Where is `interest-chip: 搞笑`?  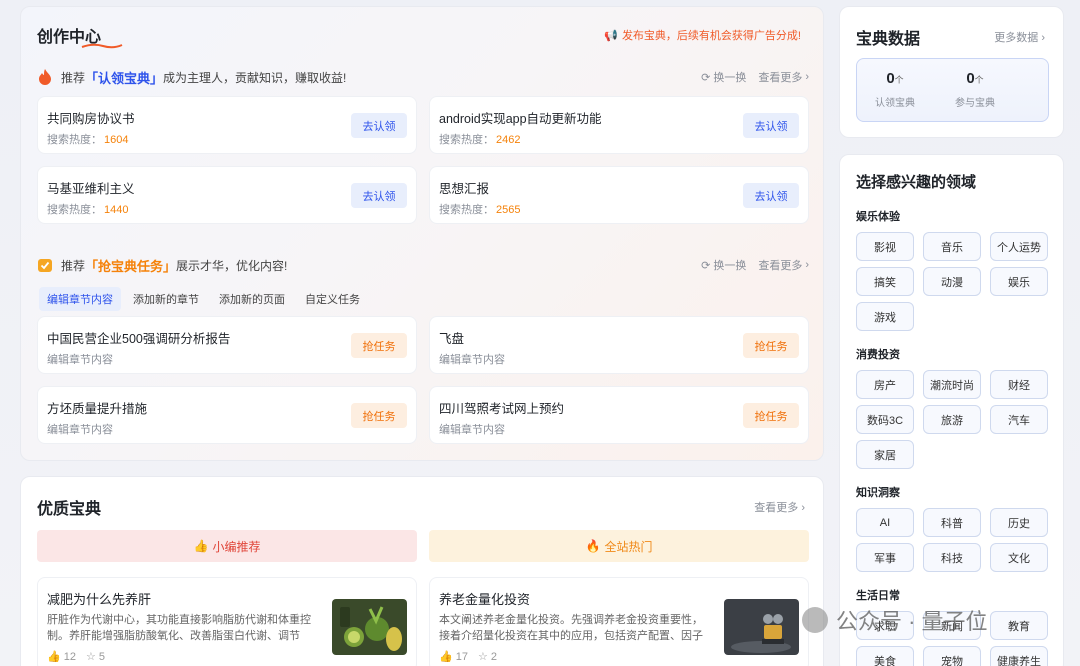
interest-chip: 搞笑 is located at coordinates (885, 281).